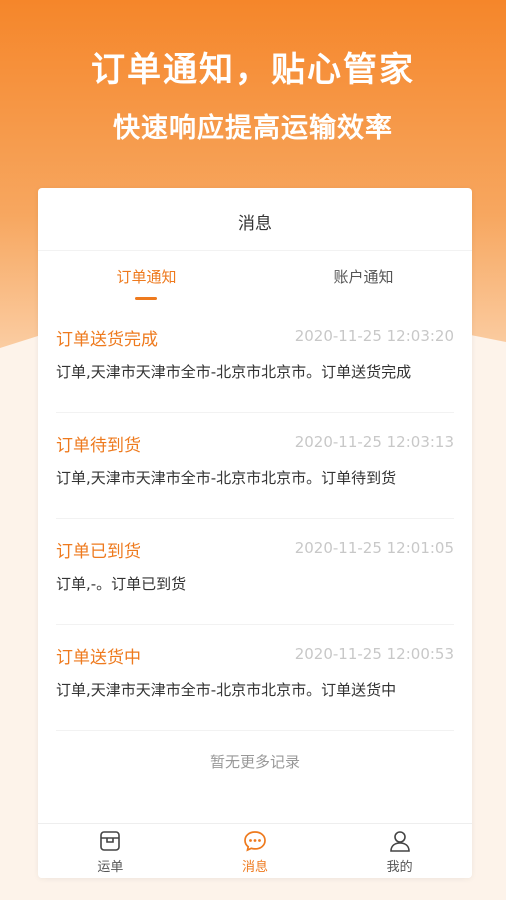 The image size is (506, 900). What do you see at coordinates (374, 336) in the screenshot?
I see `message-time: 2020-11-25 12:03:20` at bounding box center [374, 336].